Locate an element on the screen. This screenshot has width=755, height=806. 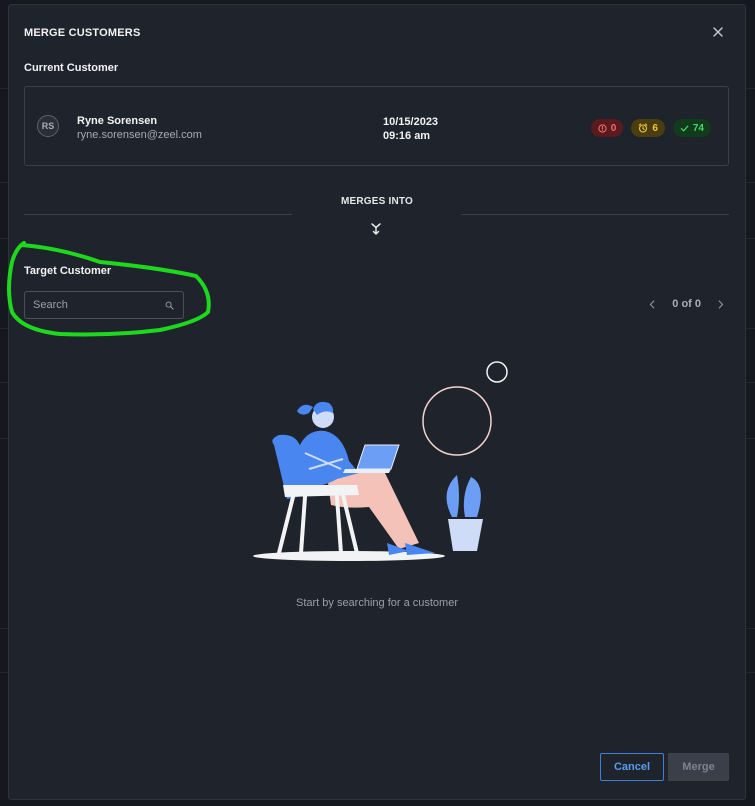
close-button is located at coordinates (718, 32).